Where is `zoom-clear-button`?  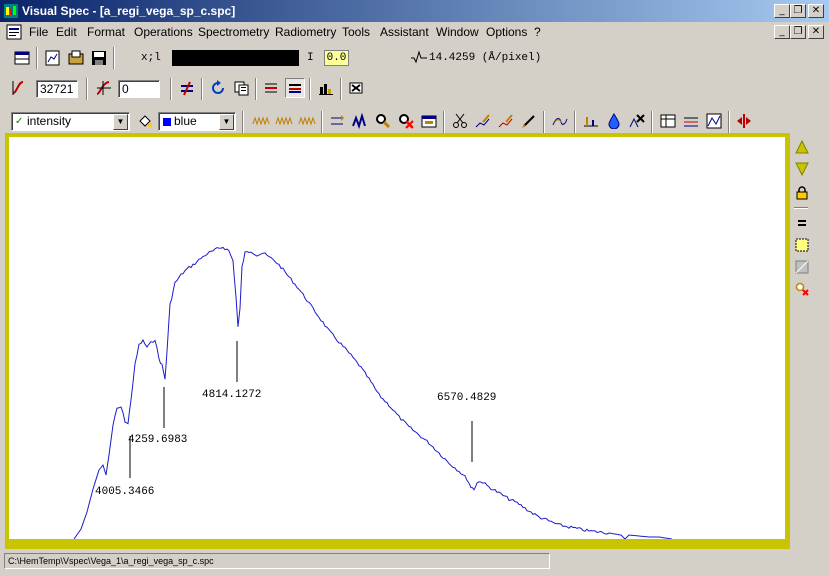 zoom-clear-button is located at coordinates (802, 289).